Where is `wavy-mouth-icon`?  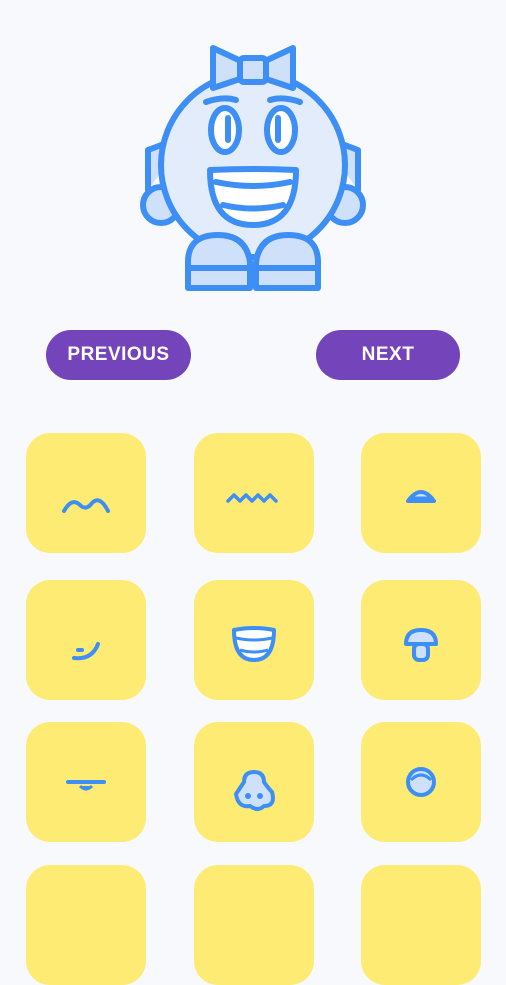 wavy-mouth-icon is located at coordinates (86, 505).